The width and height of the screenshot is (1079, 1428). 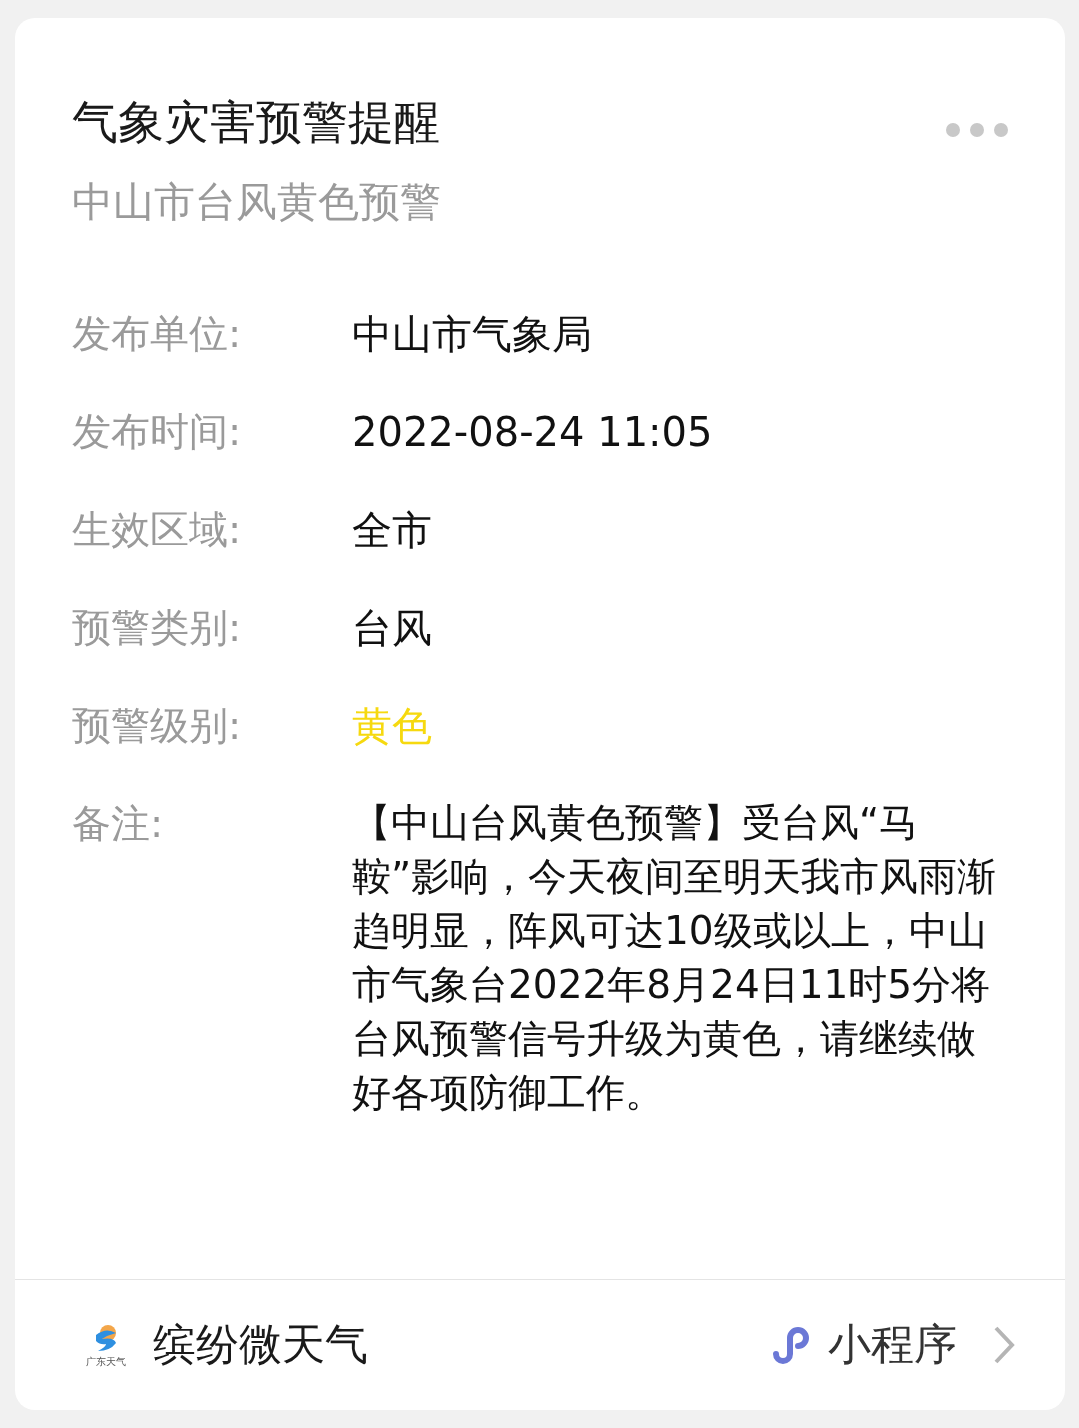 I want to click on card-subtitle: 中山市台风黄色预警, so click(x=257, y=202).